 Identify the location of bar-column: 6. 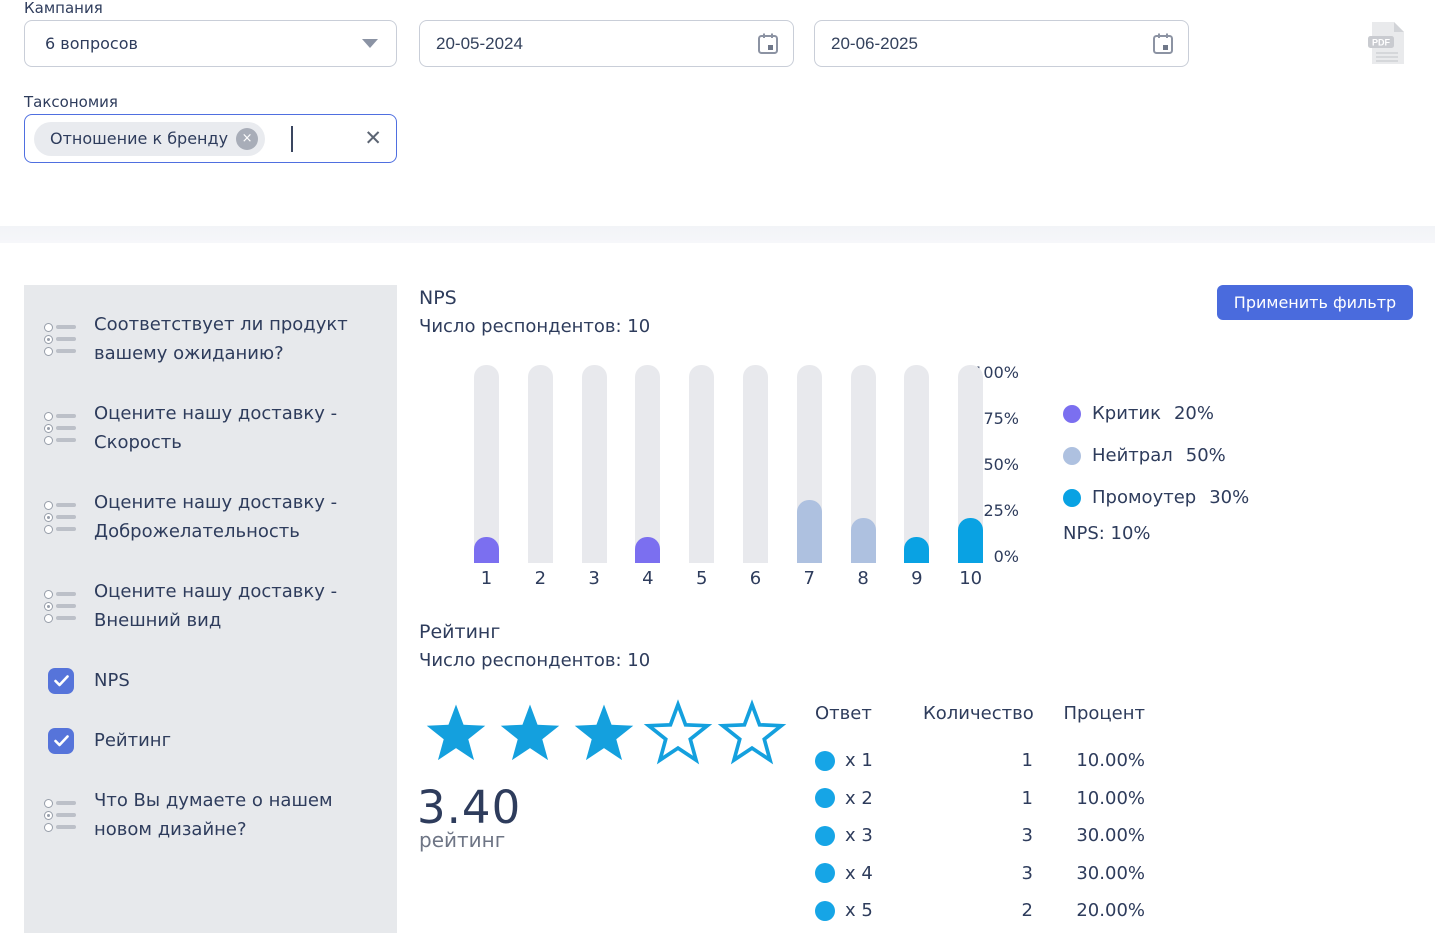
(755, 477).